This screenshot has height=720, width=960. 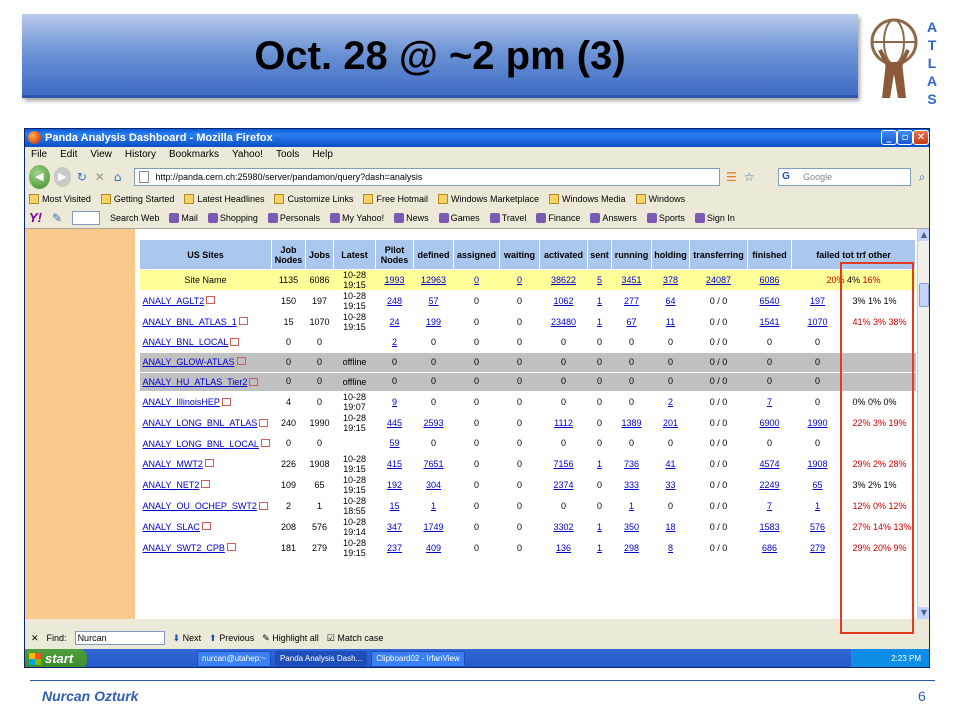 I want to click on back-button: ◀, so click(x=39, y=177).